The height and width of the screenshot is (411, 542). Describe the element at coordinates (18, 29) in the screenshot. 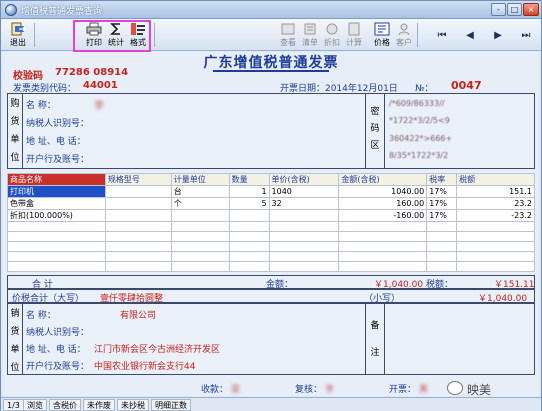

I see `exit-icon` at that location.